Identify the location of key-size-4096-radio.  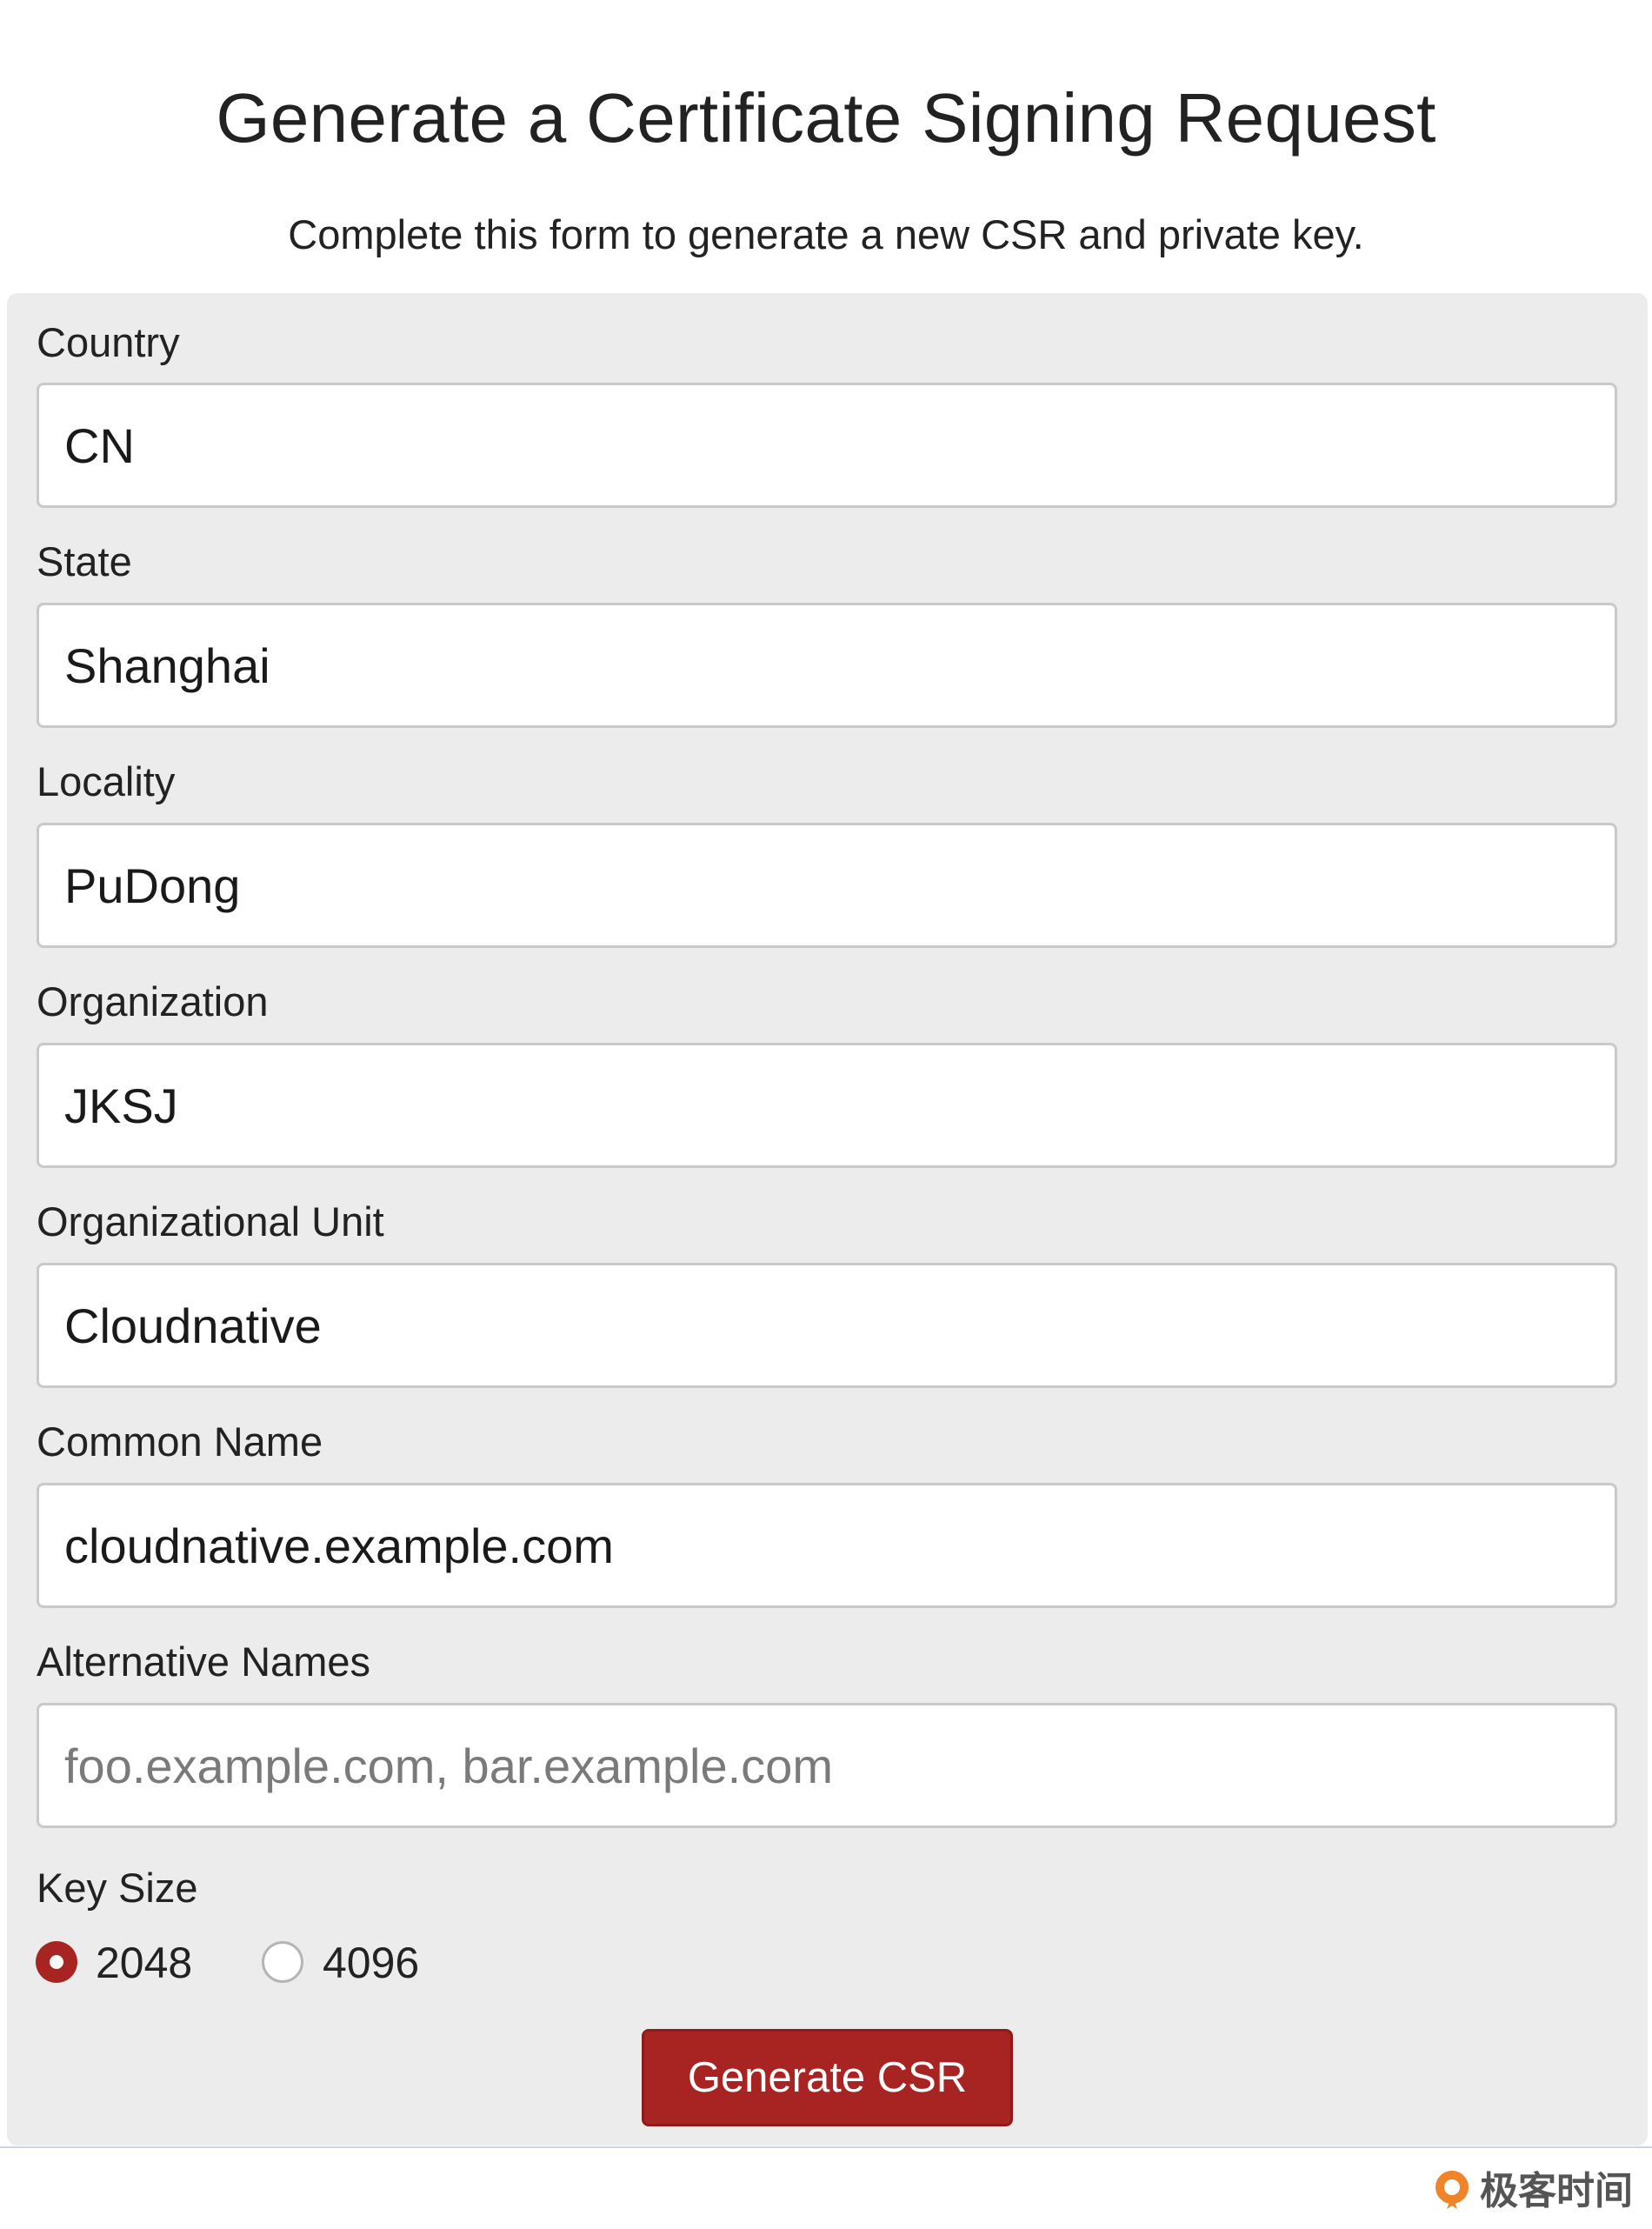
(282, 1962).